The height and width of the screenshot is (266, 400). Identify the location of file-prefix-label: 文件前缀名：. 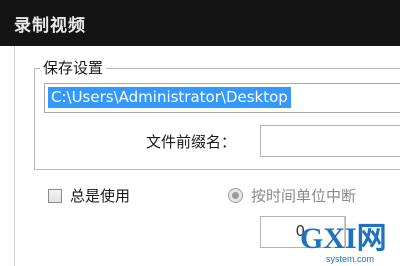
(191, 142).